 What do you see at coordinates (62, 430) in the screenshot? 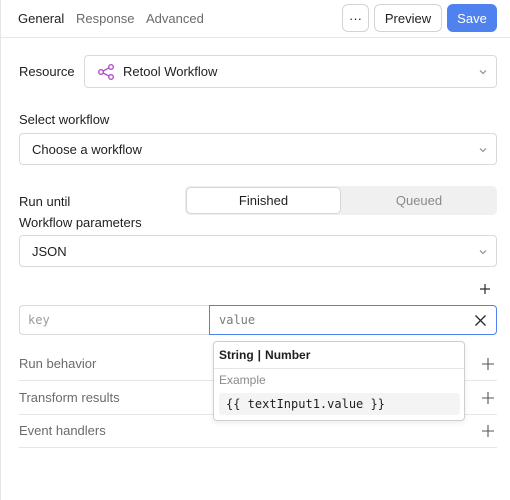
I see `section-title: Event handlers` at bounding box center [62, 430].